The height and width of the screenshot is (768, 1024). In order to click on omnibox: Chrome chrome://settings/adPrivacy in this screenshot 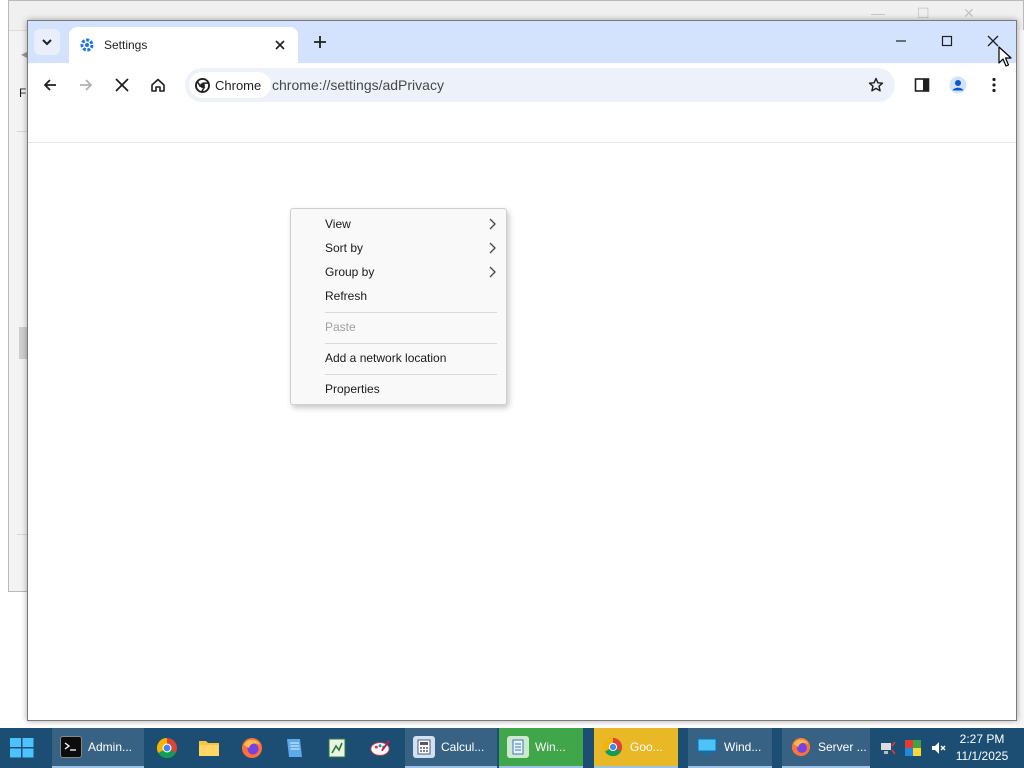, I will do `click(540, 85)`.